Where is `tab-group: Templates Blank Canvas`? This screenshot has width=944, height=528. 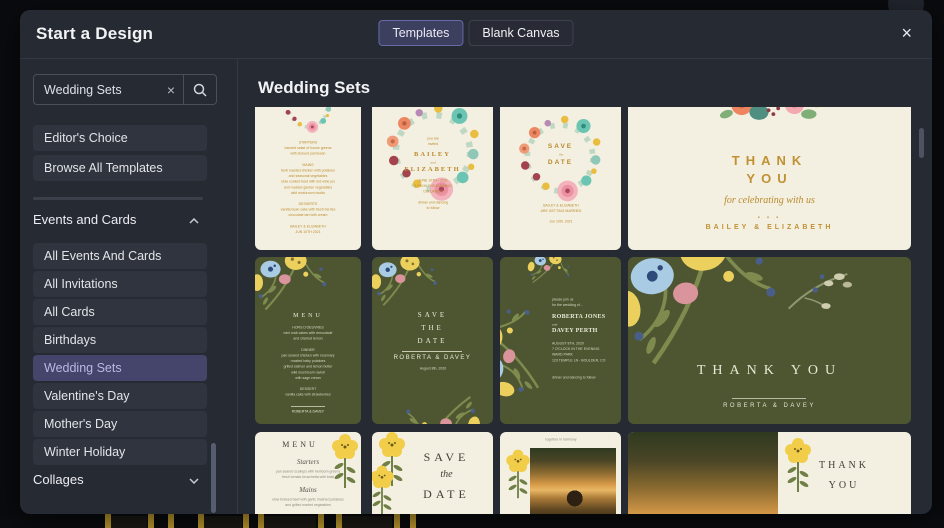
tab-group: Templates Blank Canvas is located at coordinates (476, 33).